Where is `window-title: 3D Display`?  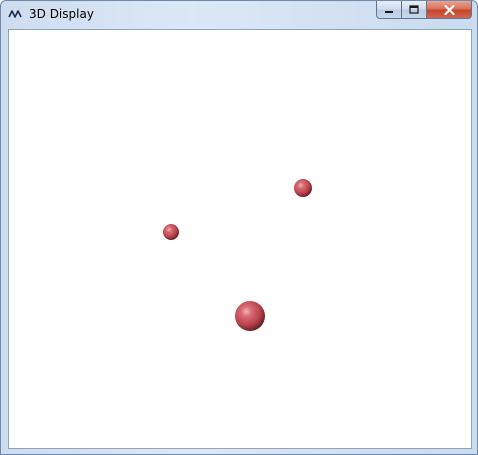
window-title: 3D Display is located at coordinates (61, 14).